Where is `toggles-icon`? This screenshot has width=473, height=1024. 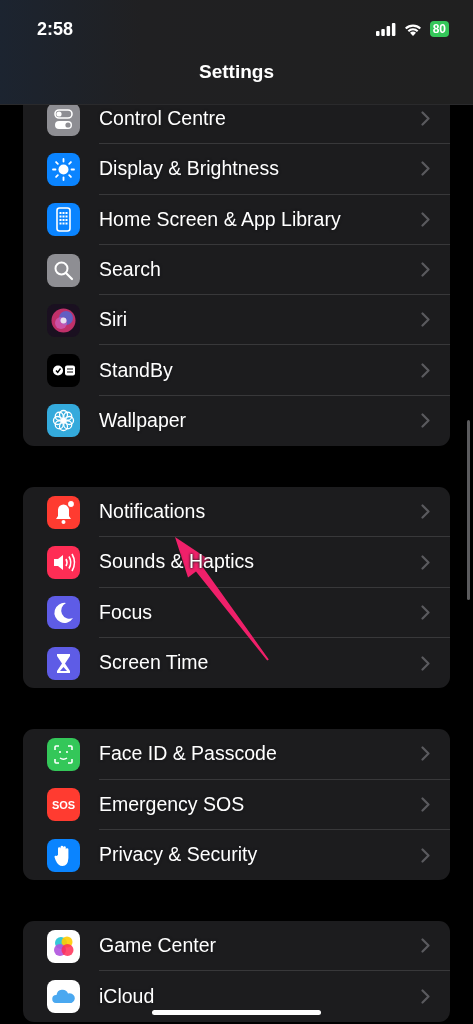
toggles-icon is located at coordinates (63, 120).